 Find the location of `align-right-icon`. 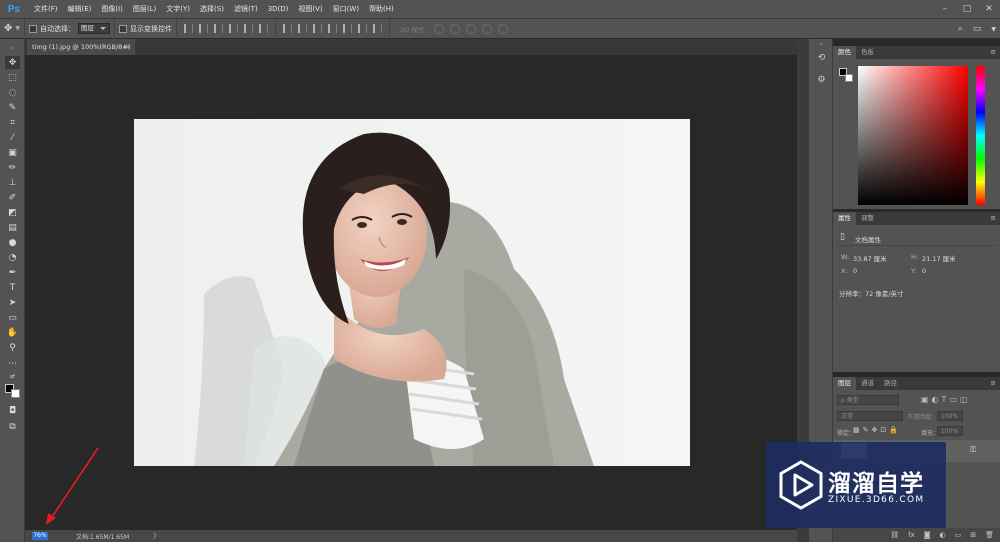

align-right-icon is located at coordinates (264, 28).